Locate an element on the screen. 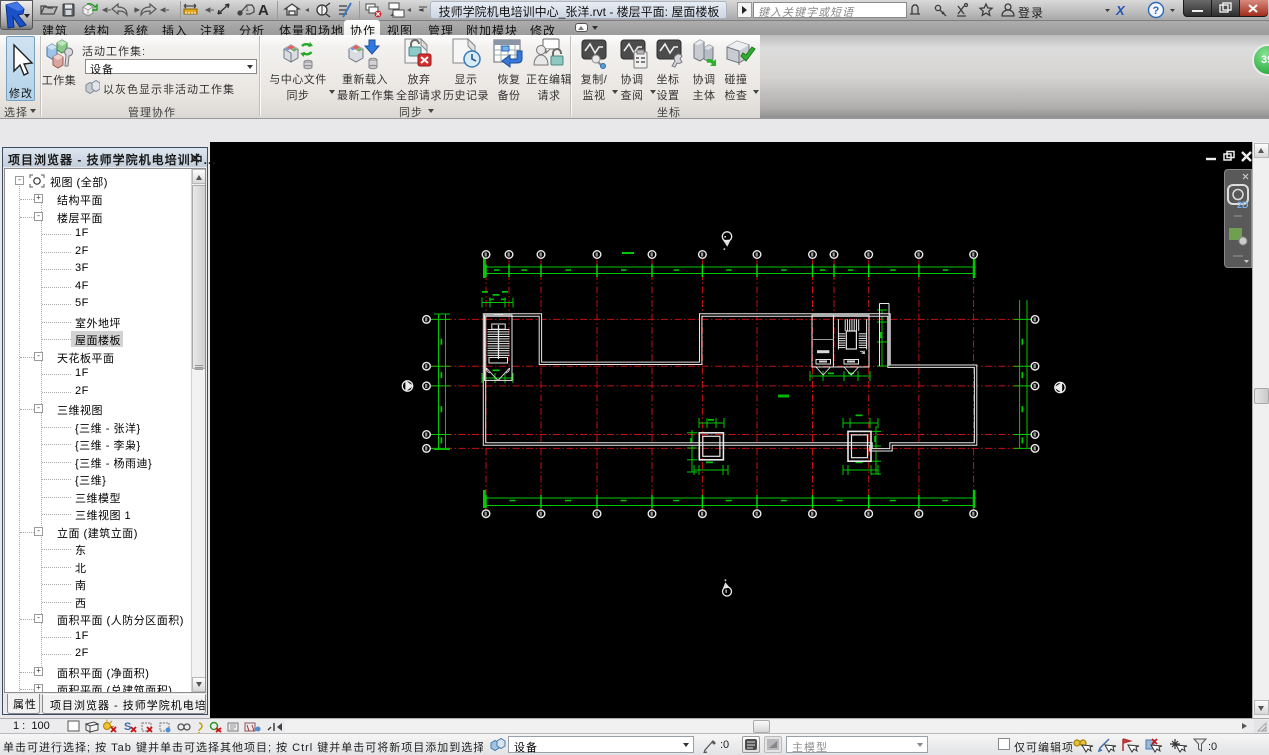 This screenshot has width=1269, height=755. svg-text: S is located at coordinates (127, 727).